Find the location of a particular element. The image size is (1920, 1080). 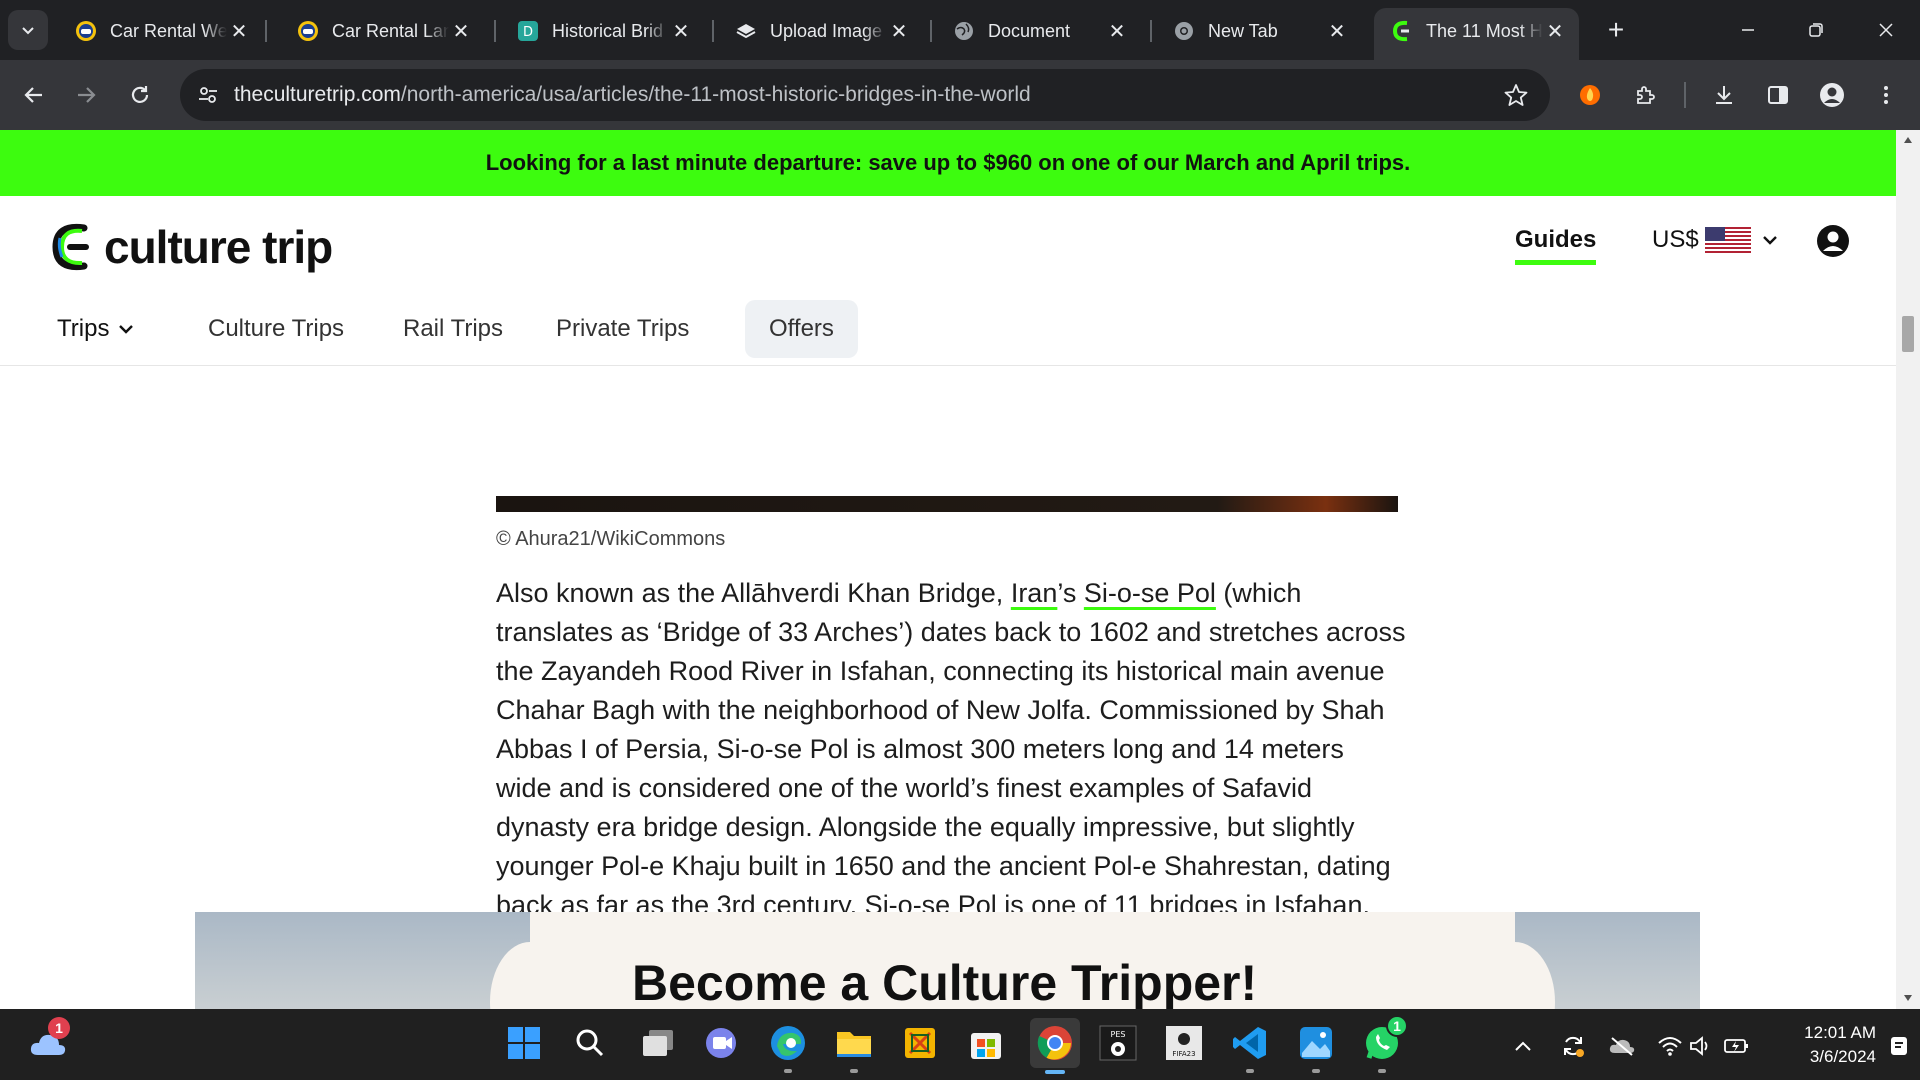

scroll-down-arrow-icon is located at coordinates (1908, 998).